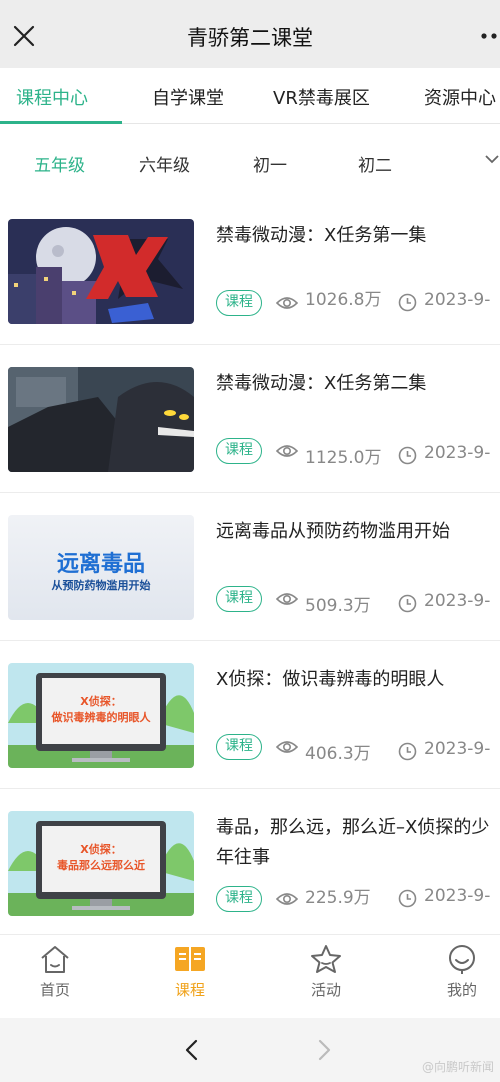 The height and width of the screenshot is (1082, 500). Describe the element at coordinates (343, 458) in the screenshot. I see `view-count: 1125.0万` at that location.